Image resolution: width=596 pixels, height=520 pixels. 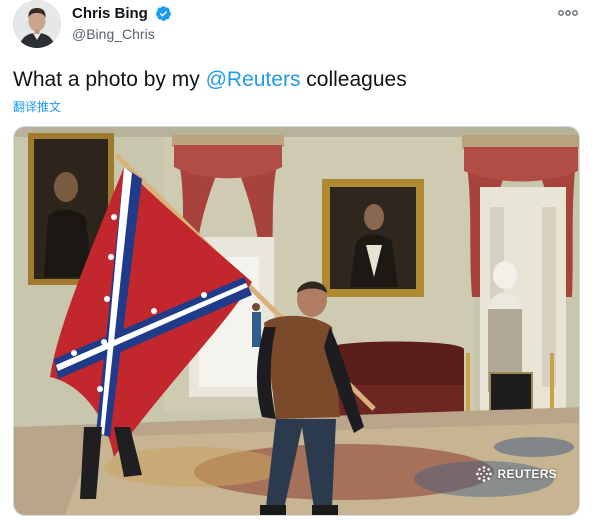 I want to click on mention-link: @Reuters, so click(x=253, y=79).